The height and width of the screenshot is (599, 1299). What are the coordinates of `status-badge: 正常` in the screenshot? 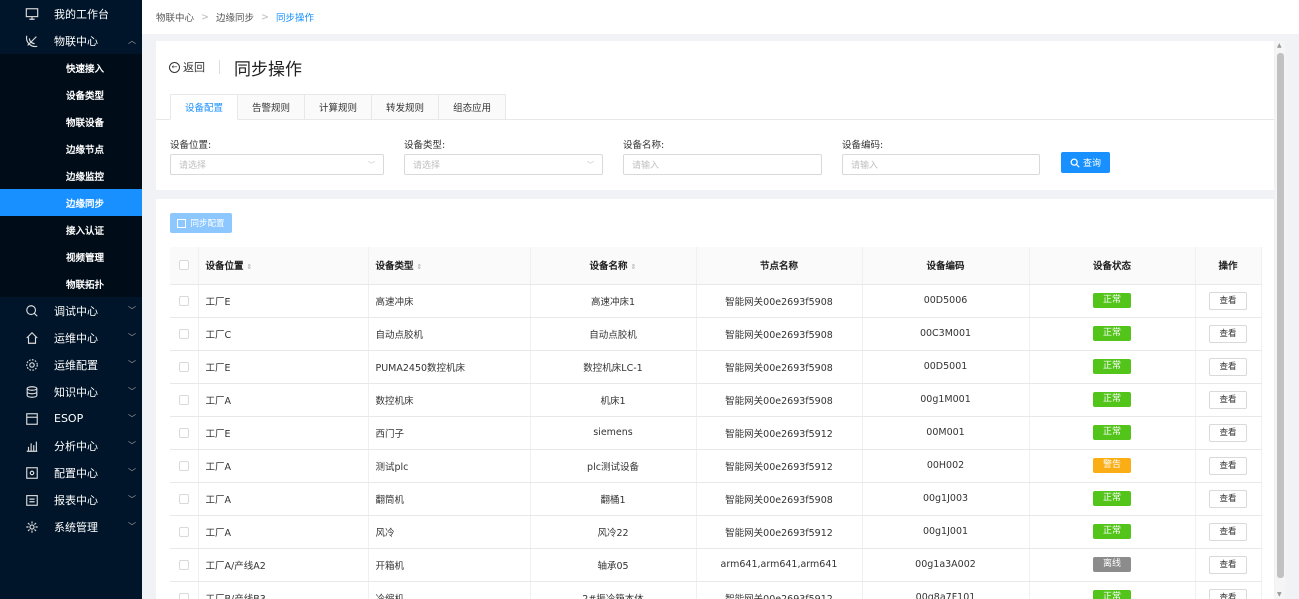 It's located at (1112, 366).